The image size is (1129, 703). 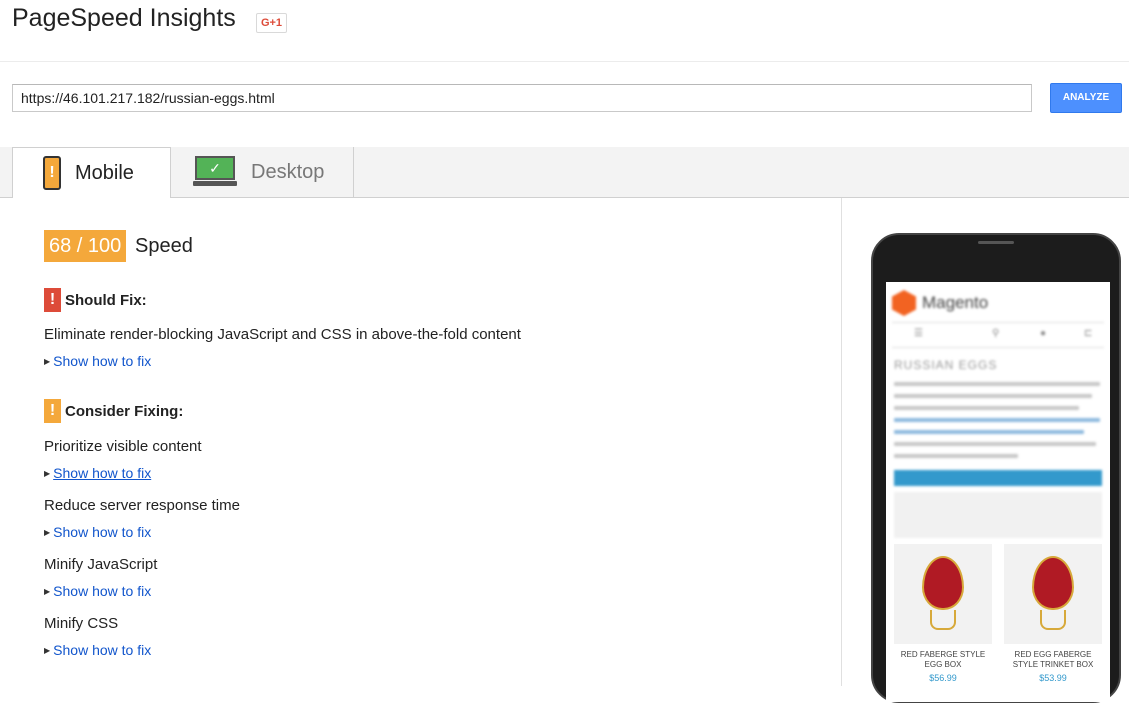 What do you see at coordinates (104, 172) in the screenshot?
I see `tab-mobile-label: Mobile` at bounding box center [104, 172].